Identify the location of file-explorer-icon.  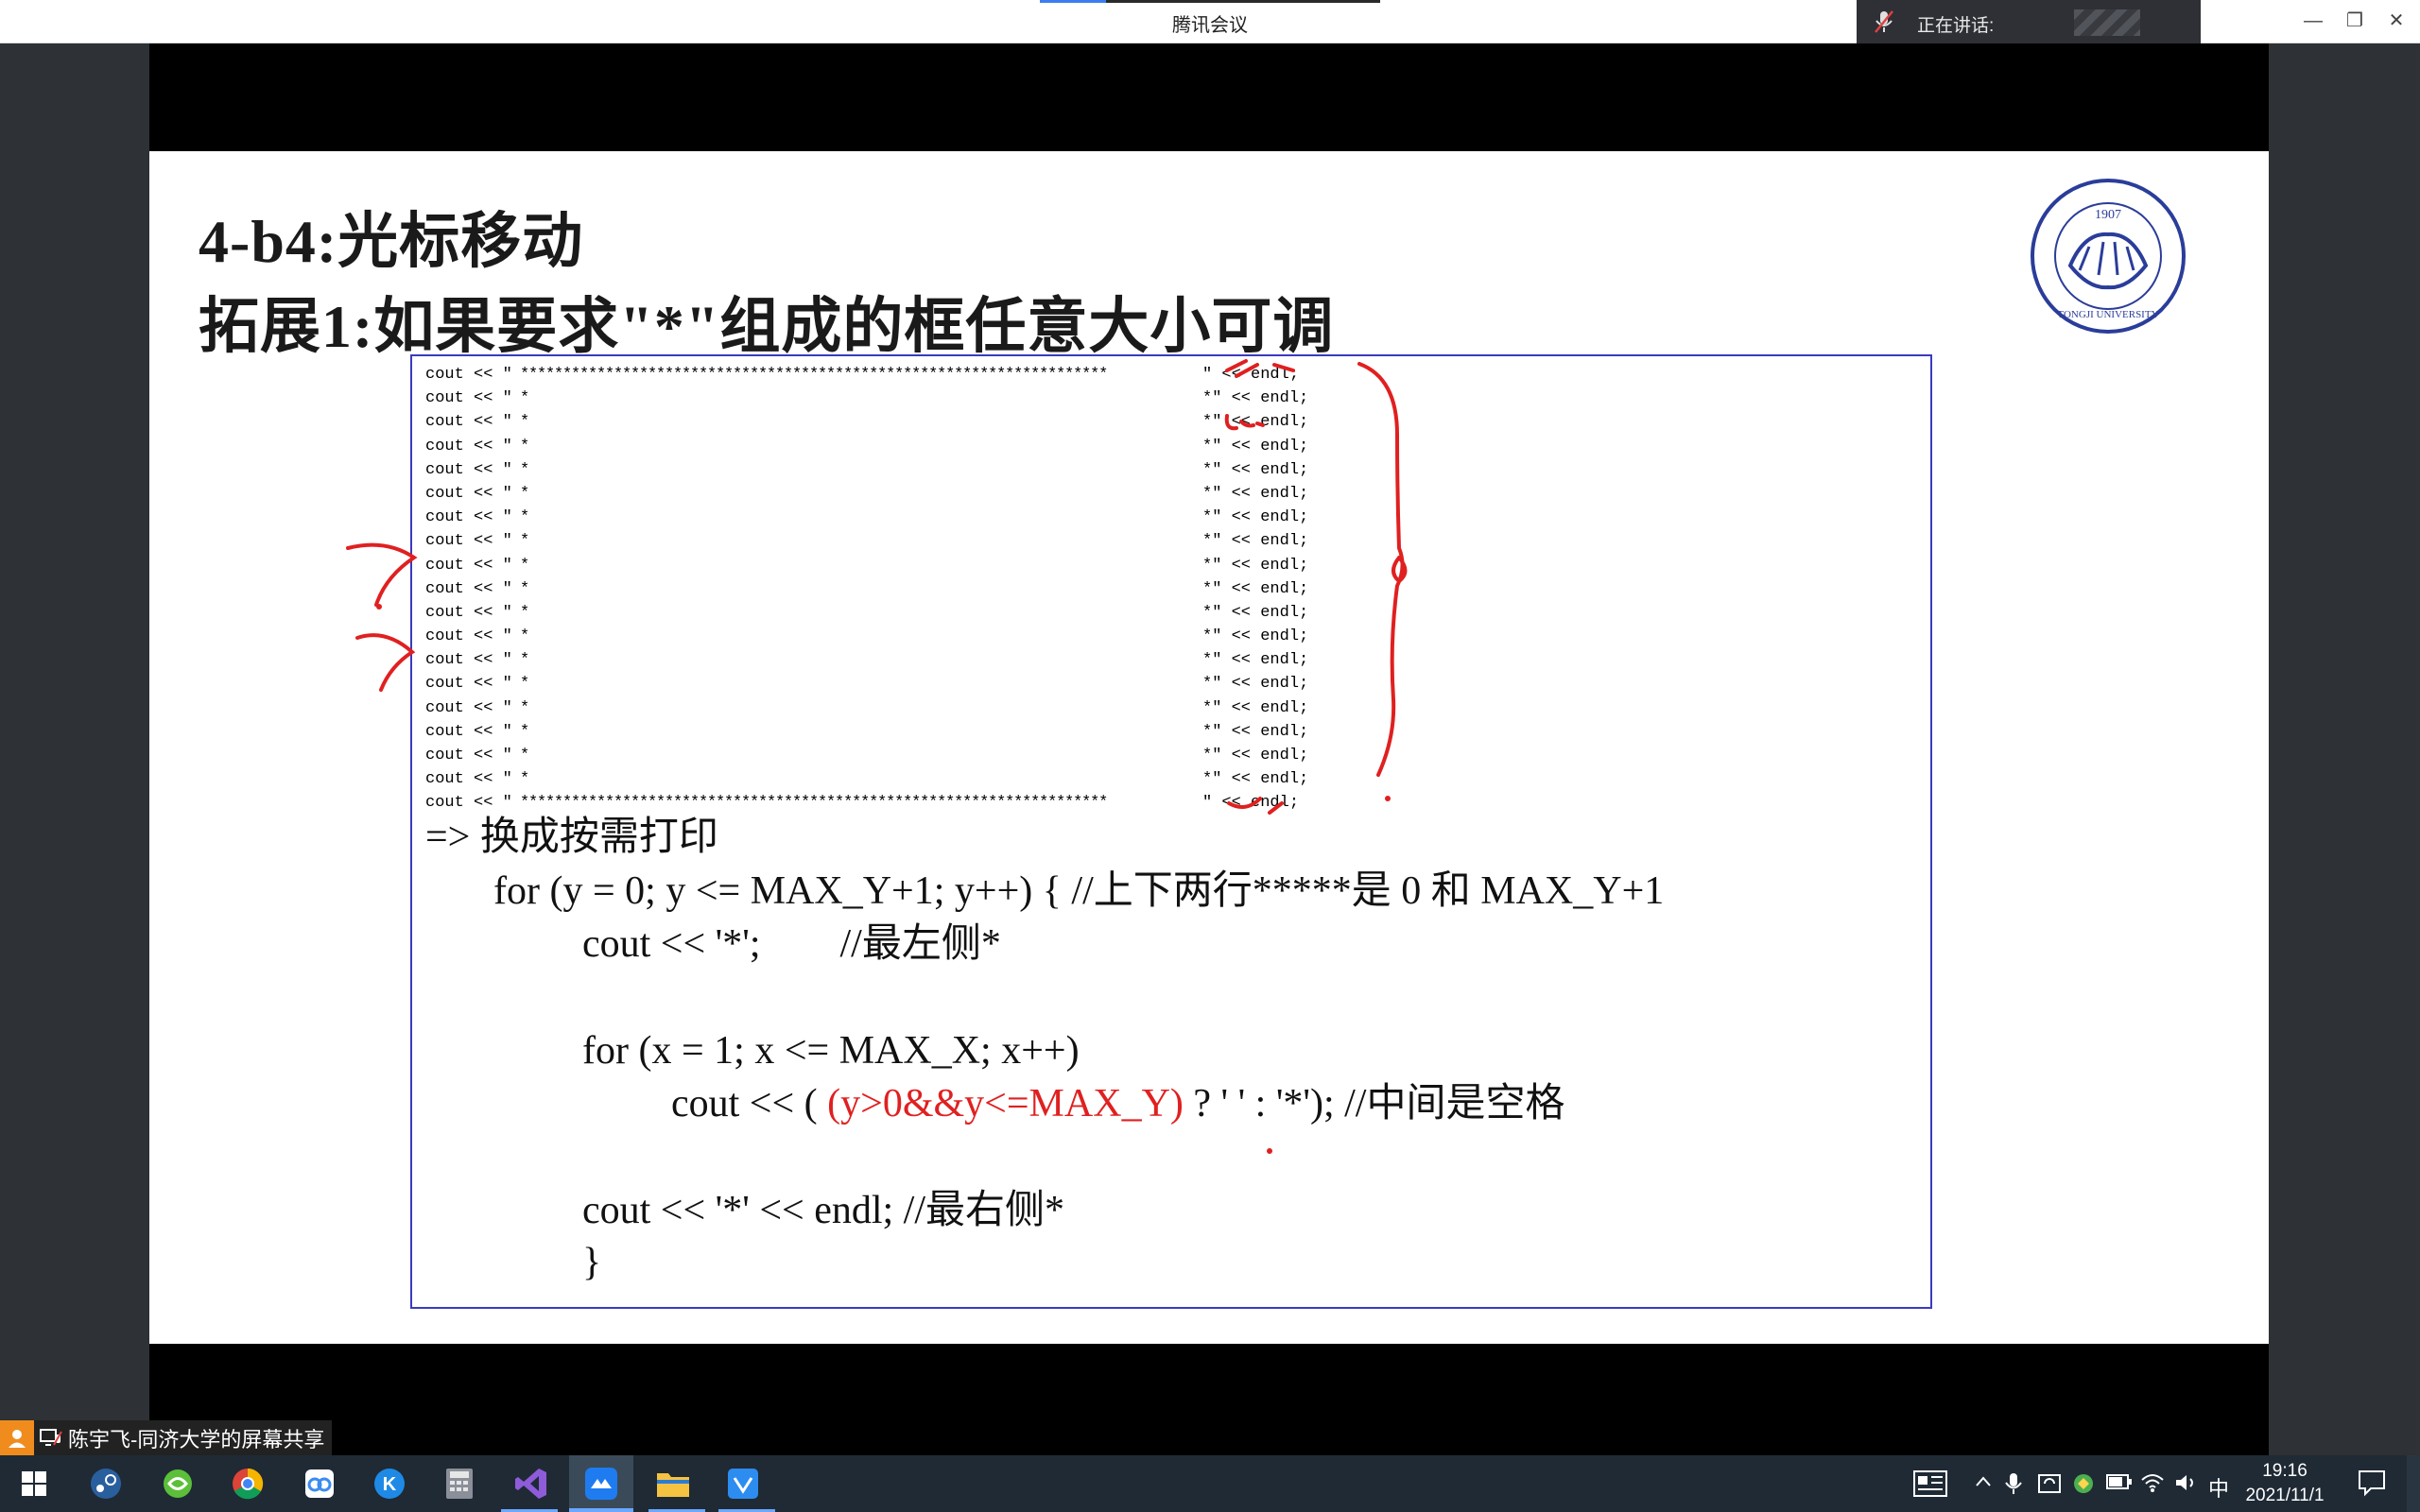
(673, 1483).